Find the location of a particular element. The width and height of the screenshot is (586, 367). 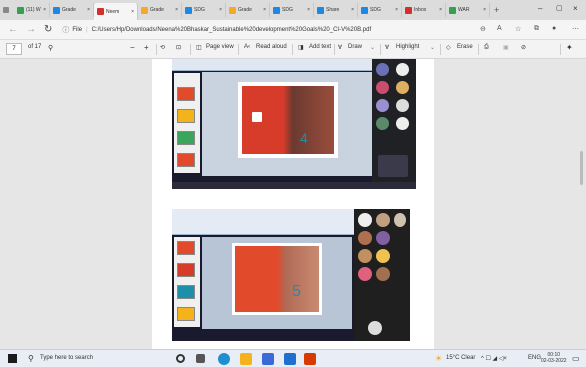

read-icon: A is located at coordinates (499, 28).